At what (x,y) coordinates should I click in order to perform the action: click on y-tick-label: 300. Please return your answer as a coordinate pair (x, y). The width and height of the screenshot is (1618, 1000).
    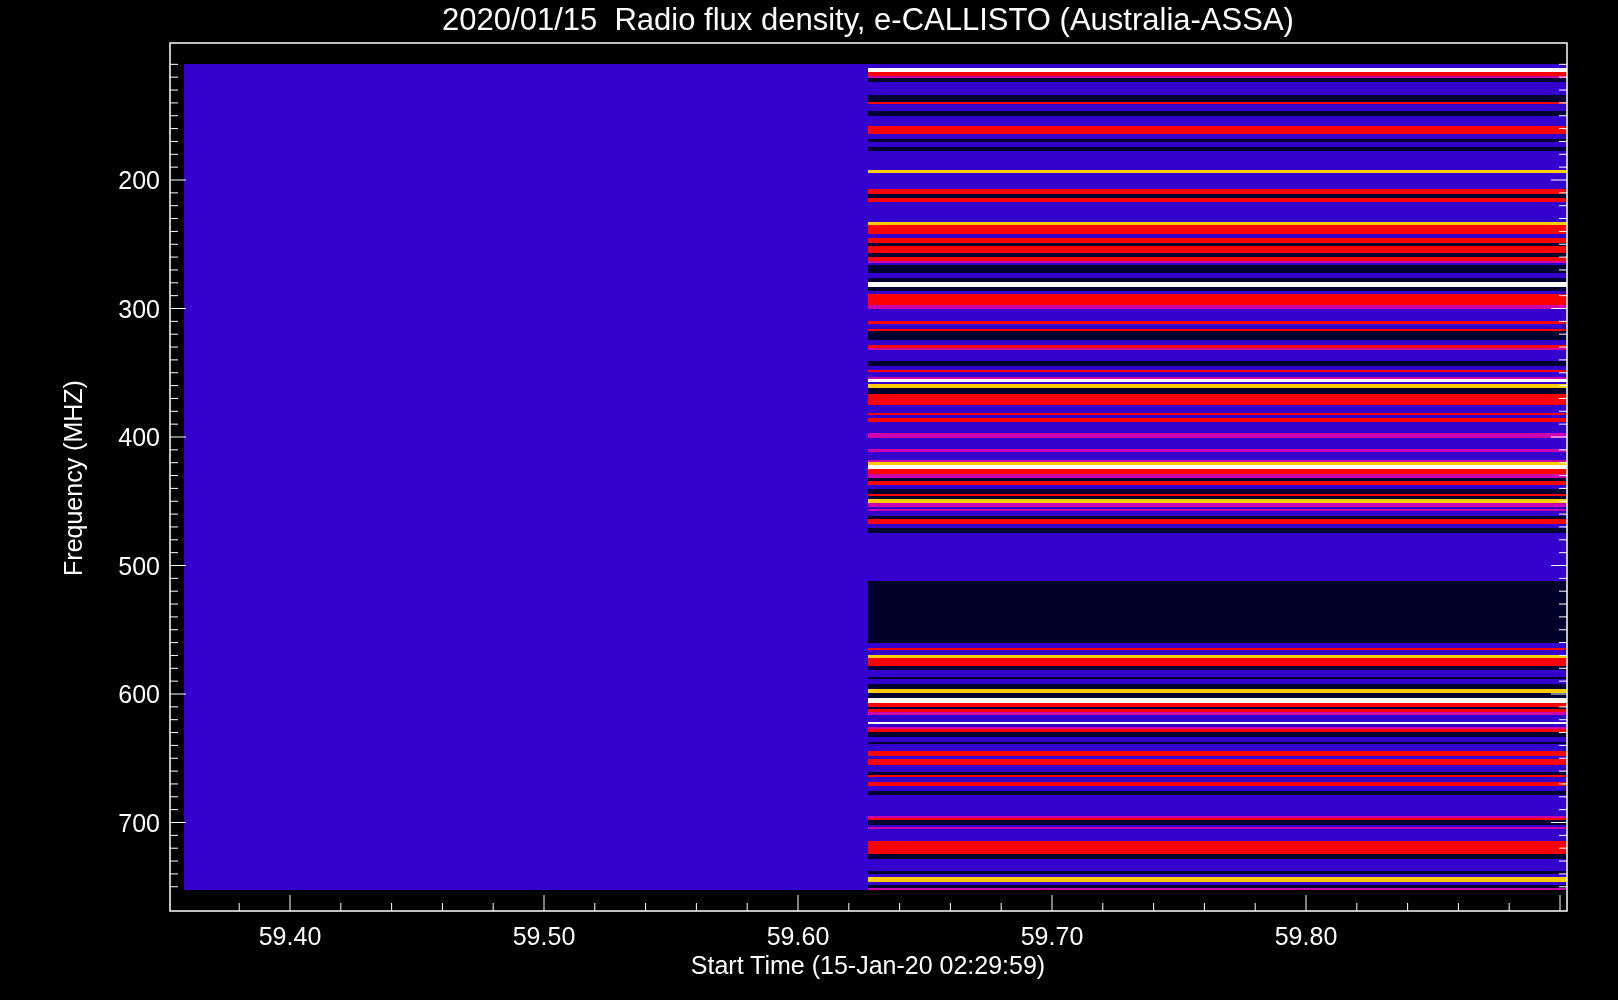
    Looking at the image, I should click on (139, 308).